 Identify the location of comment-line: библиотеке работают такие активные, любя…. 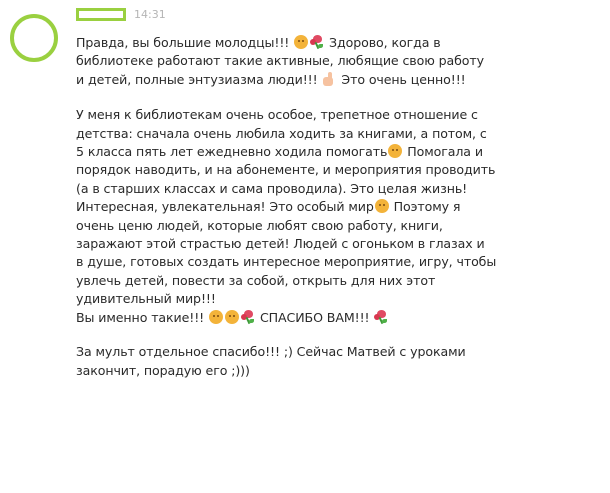
(280, 61).